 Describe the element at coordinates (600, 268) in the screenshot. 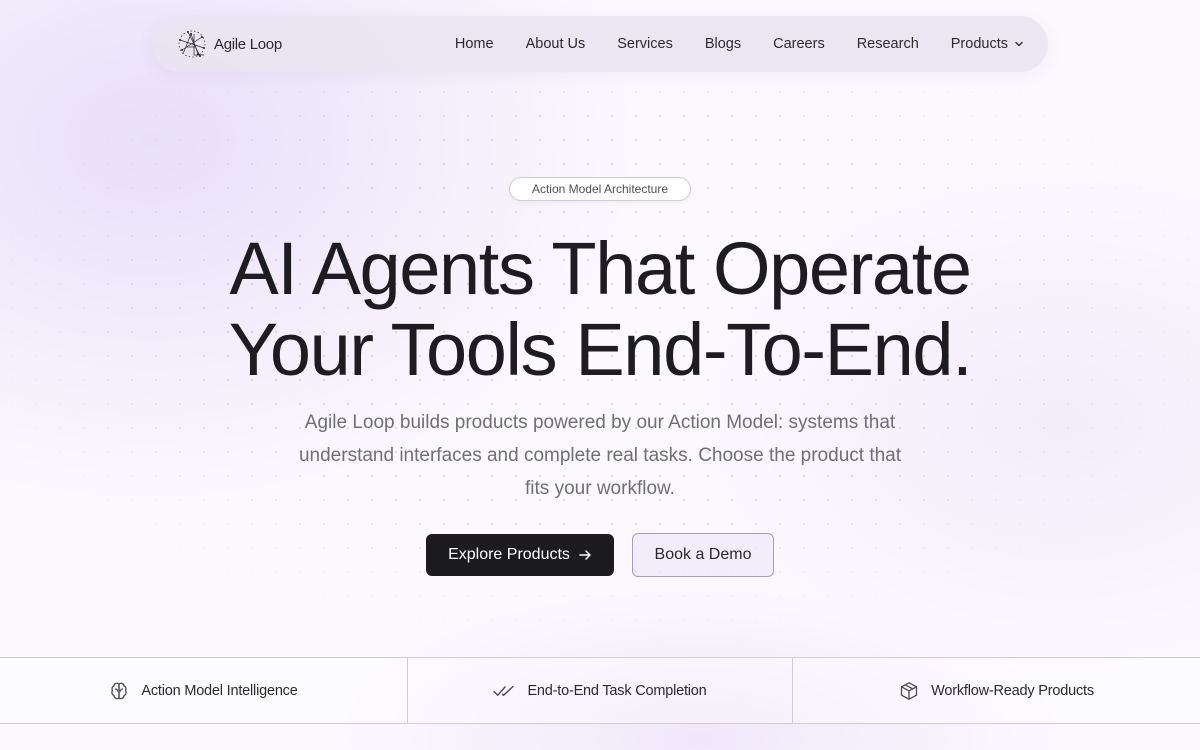

I see `hero-headline-line-1: AI Agents That Operate` at that location.